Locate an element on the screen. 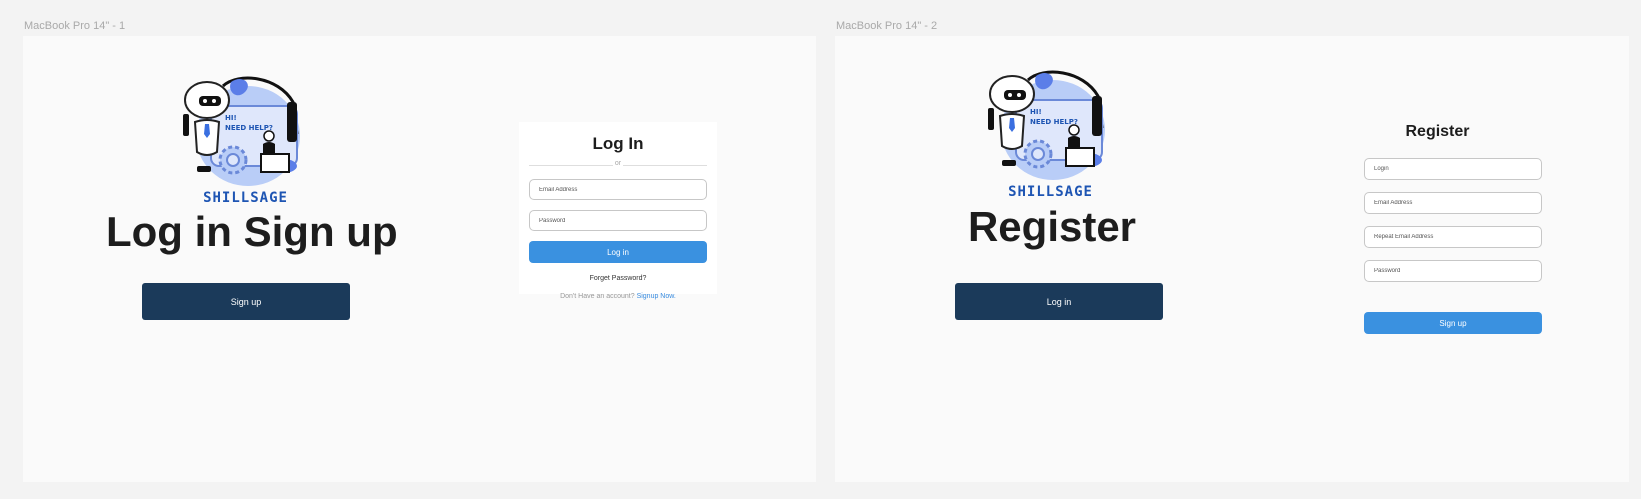 This screenshot has width=1641, height=499. frame-2-label: MacBook Pro 14" - 2 is located at coordinates (887, 26).